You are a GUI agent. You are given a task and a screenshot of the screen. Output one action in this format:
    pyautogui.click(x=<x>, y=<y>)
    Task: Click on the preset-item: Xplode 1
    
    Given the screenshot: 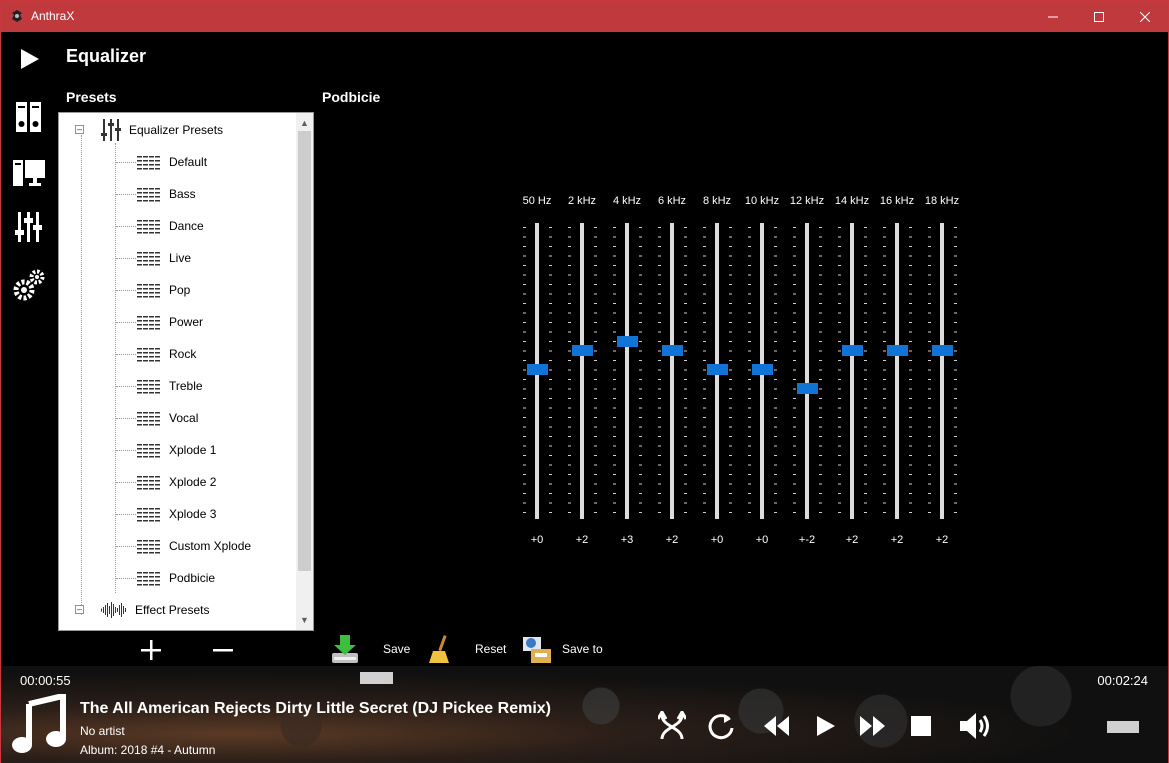 What is the action you would take?
    pyautogui.click(x=176, y=450)
    